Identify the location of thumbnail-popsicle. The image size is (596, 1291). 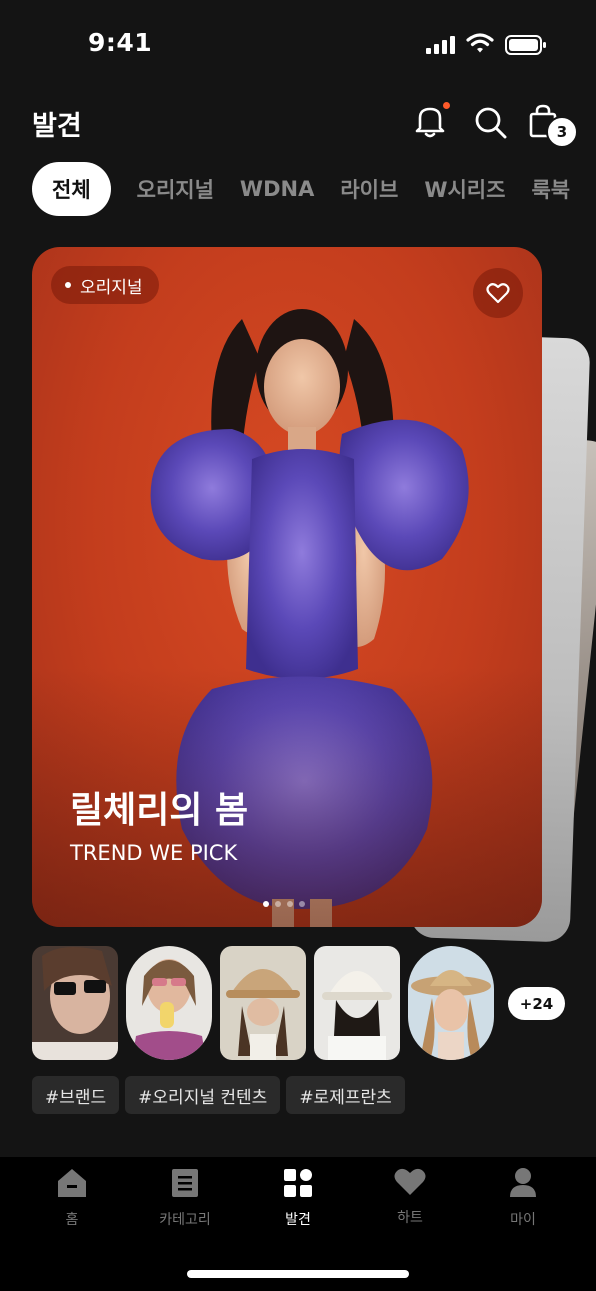
(169, 1003).